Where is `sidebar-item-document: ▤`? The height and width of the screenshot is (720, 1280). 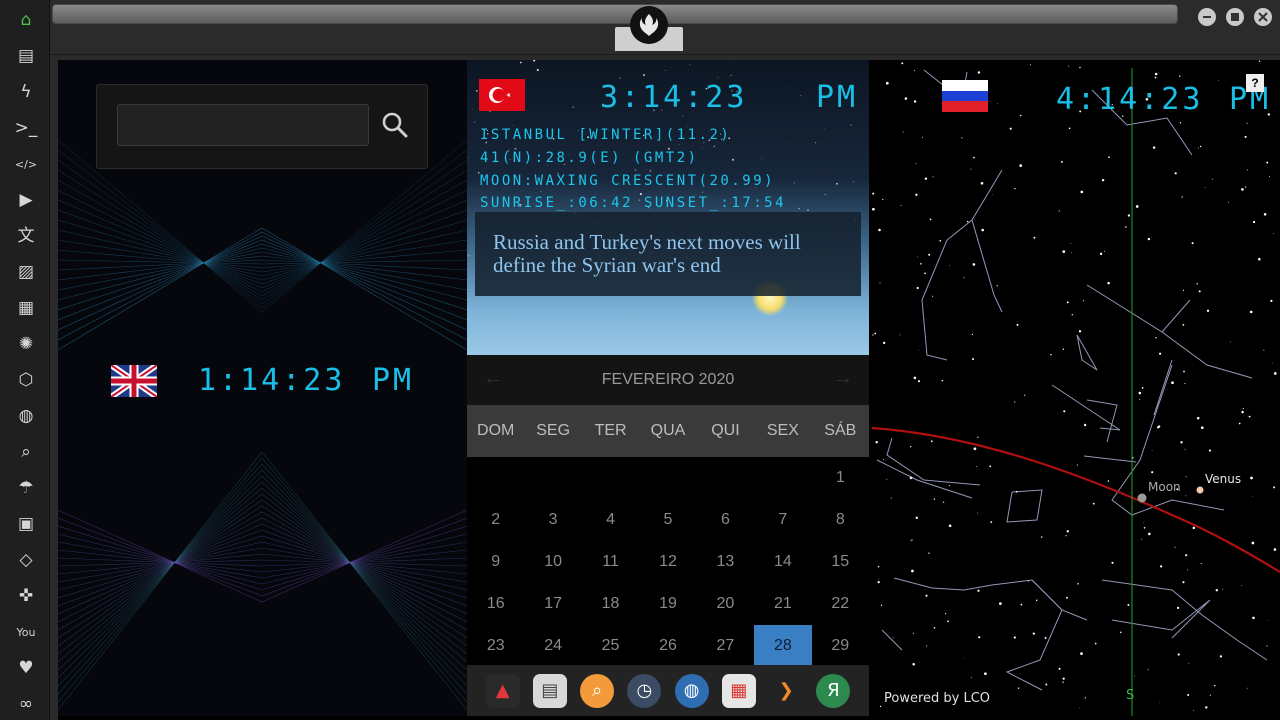
sidebar-item-document: ▤ is located at coordinates (26, 56).